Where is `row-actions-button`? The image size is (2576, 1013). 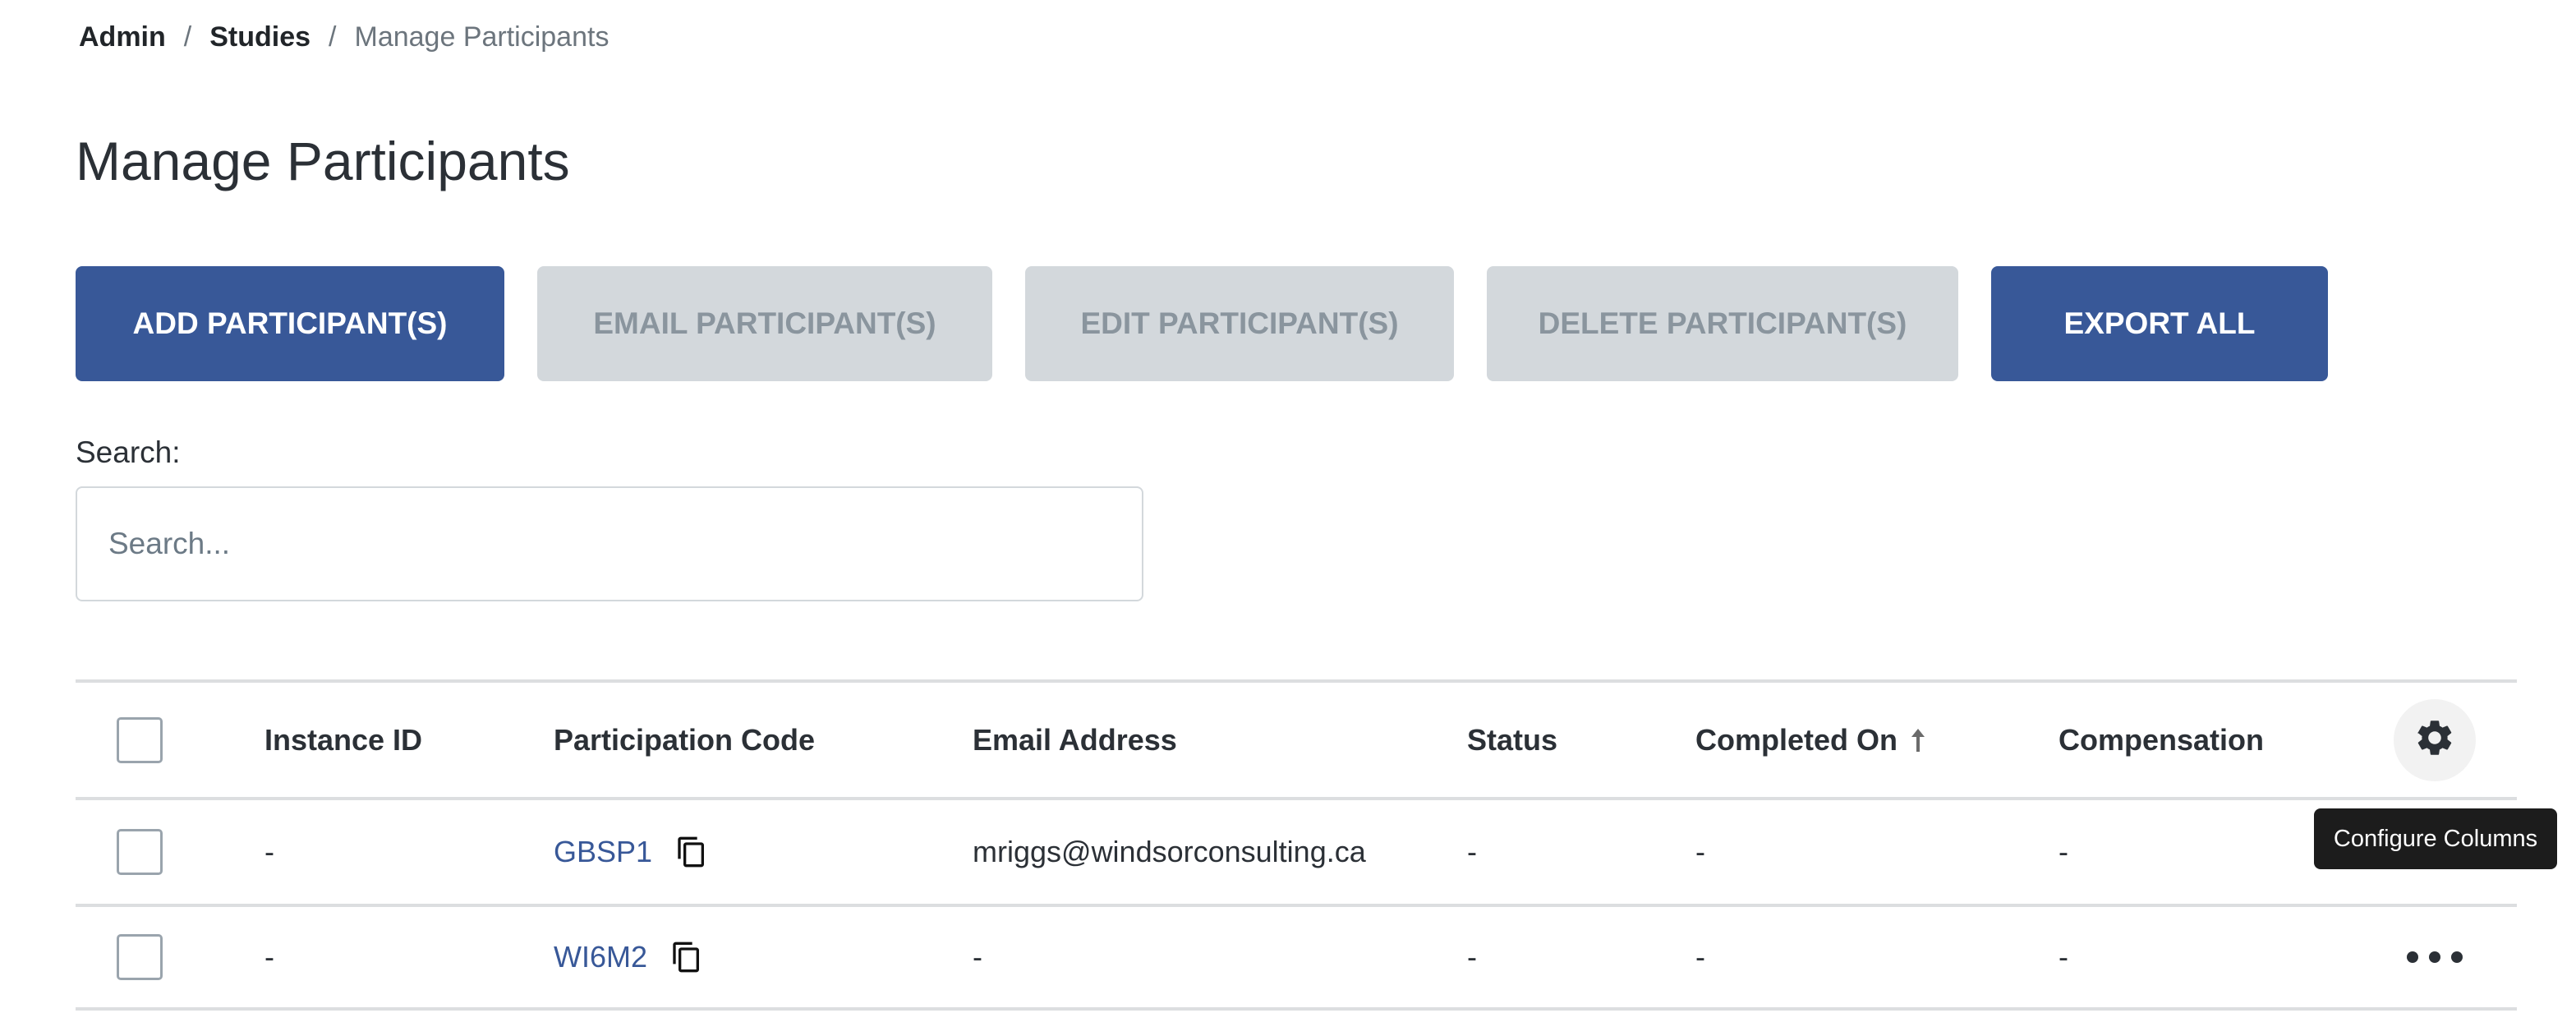
row-actions-button is located at coordinates (2435, 957).